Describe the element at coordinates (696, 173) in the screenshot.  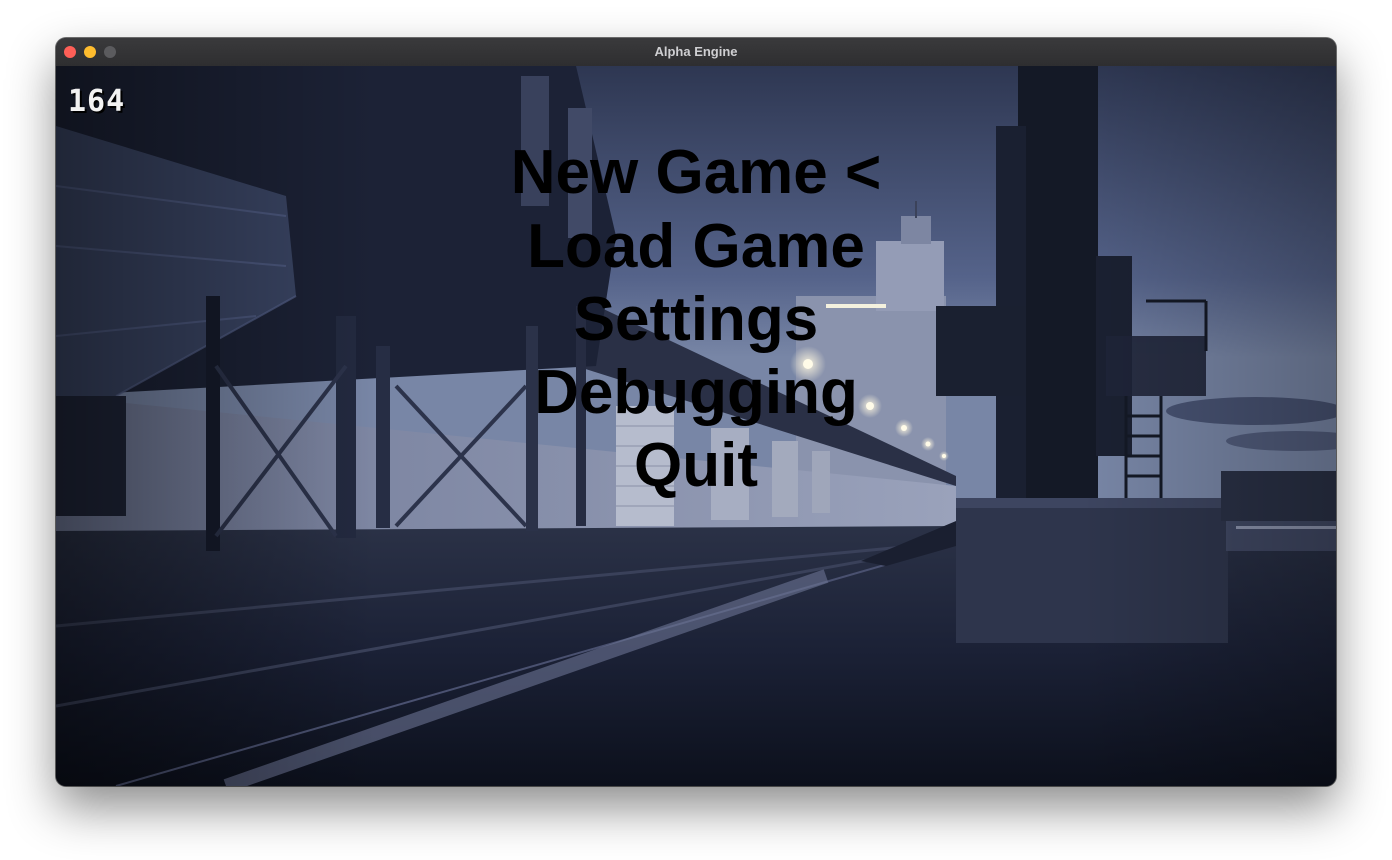
I see `menu-item-new-game: New Game <` at that location.